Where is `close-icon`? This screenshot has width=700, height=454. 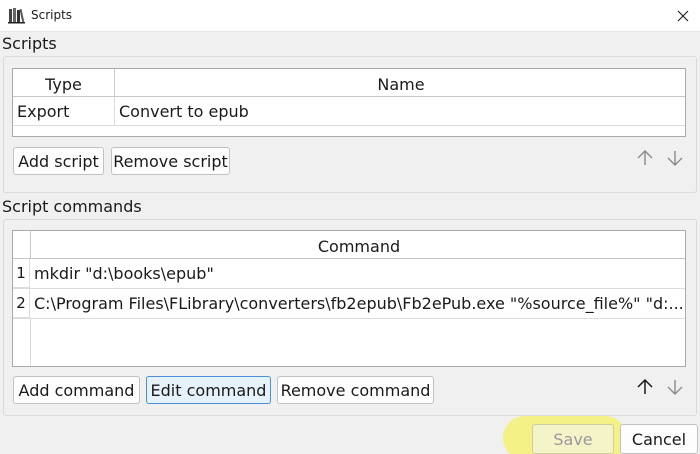
close-icon is located at coordinates (683, 16).